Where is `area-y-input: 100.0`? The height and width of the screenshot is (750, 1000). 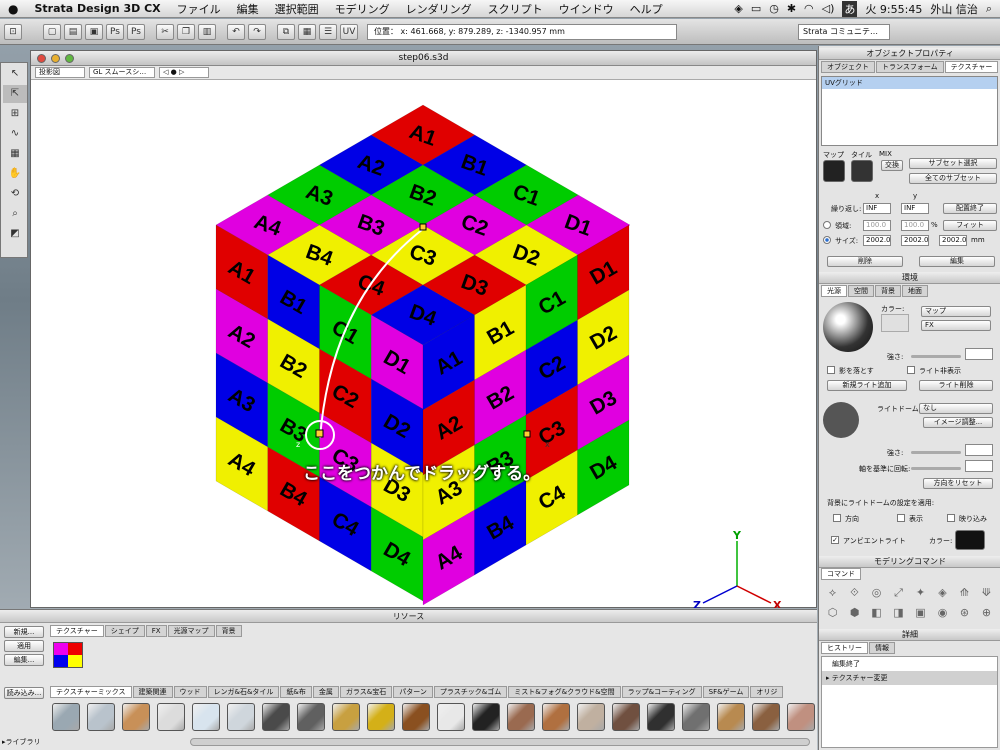
area-y-input: 100.0 is located at coordinates (915, 225).